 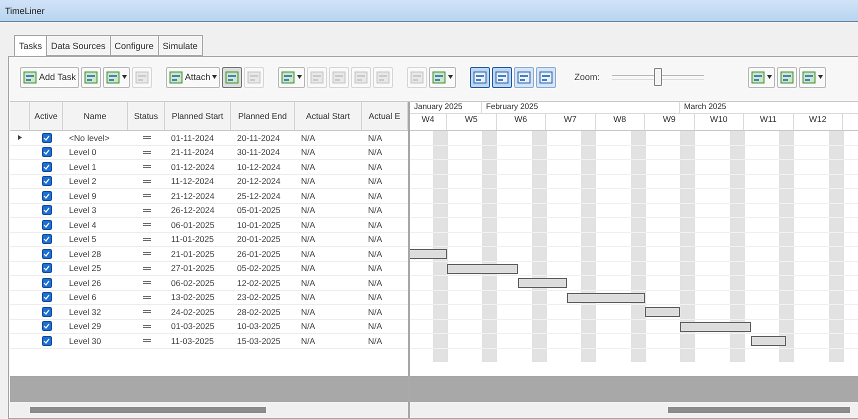 What do you see at coordinates (258, 253) in the screenshot?
I see `date-cell: 26-01-2025` at bounding box center [258, 253].